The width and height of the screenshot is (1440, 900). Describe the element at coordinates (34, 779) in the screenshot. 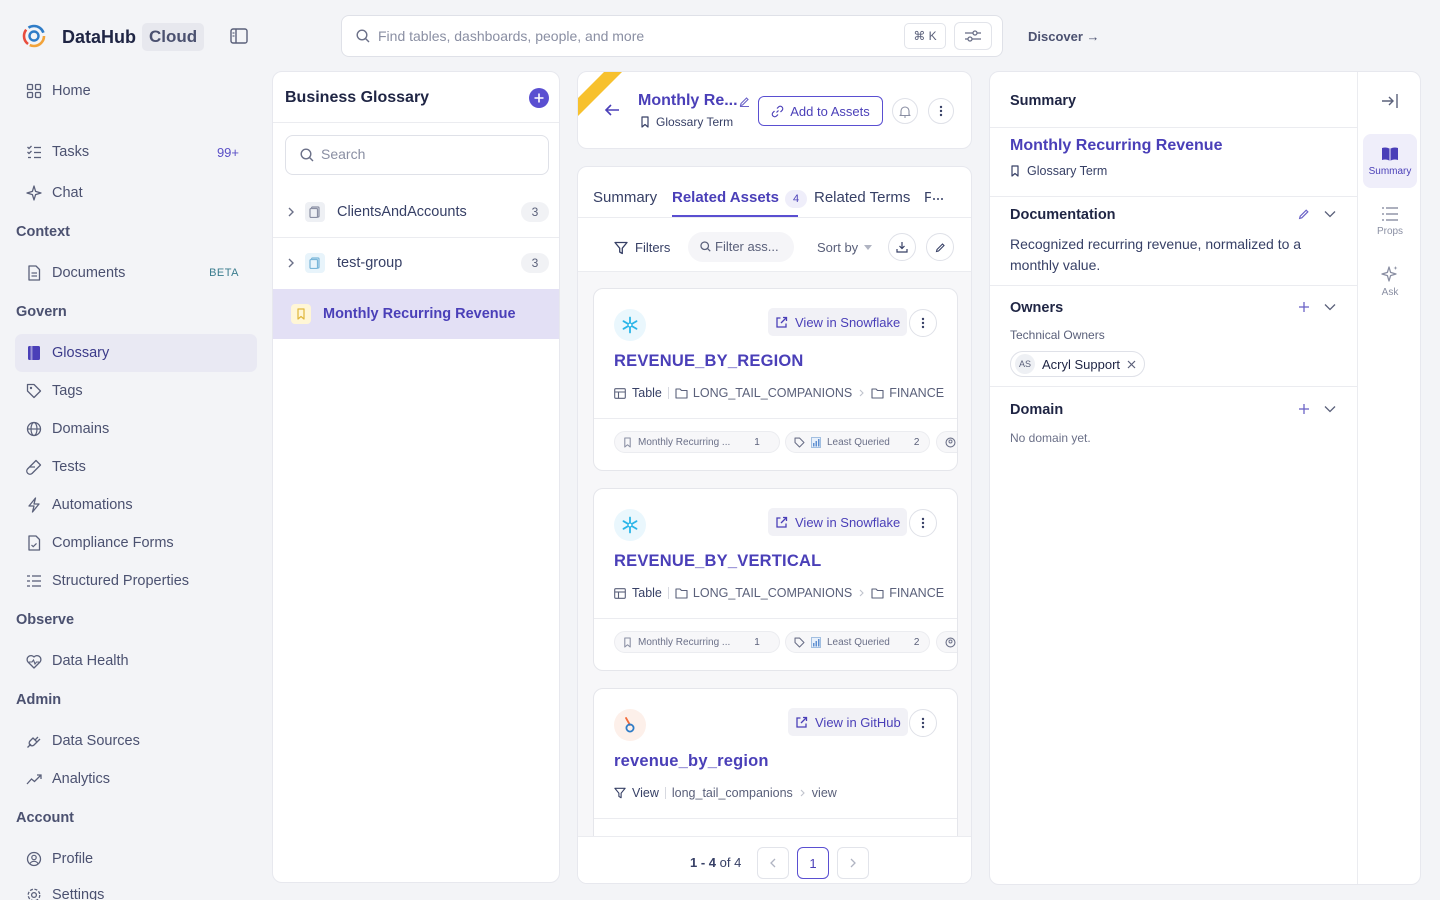

I see `trend-up-icon` at that location.